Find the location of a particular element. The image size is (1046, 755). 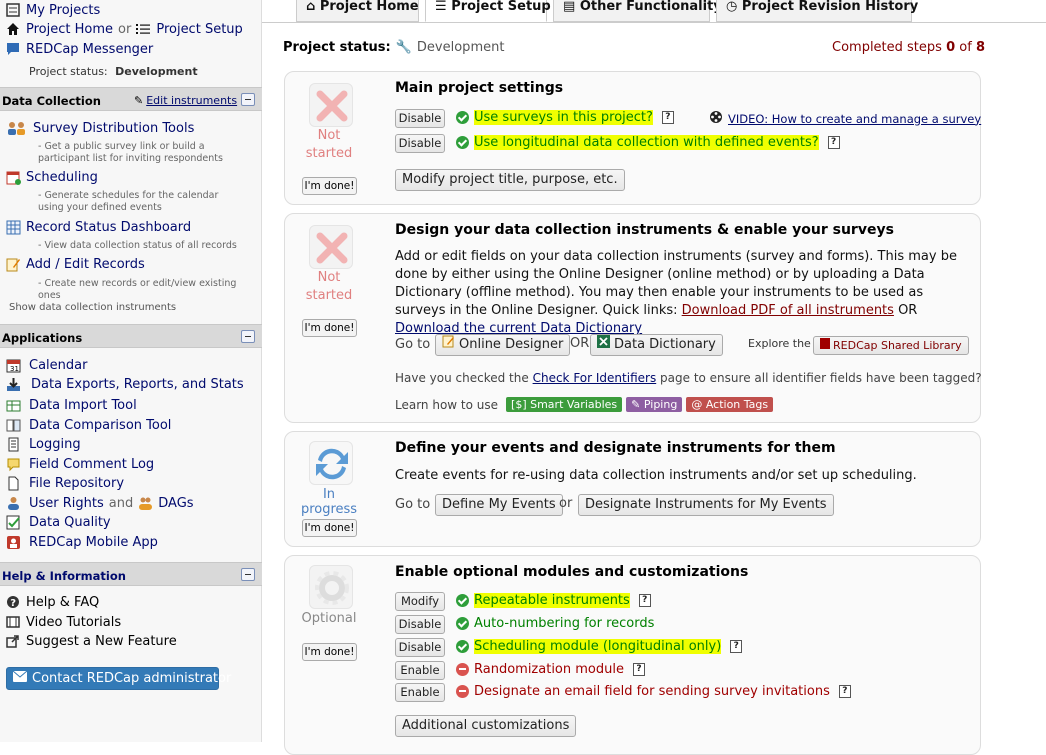

of-text: of is located at coordinates (965, 47).